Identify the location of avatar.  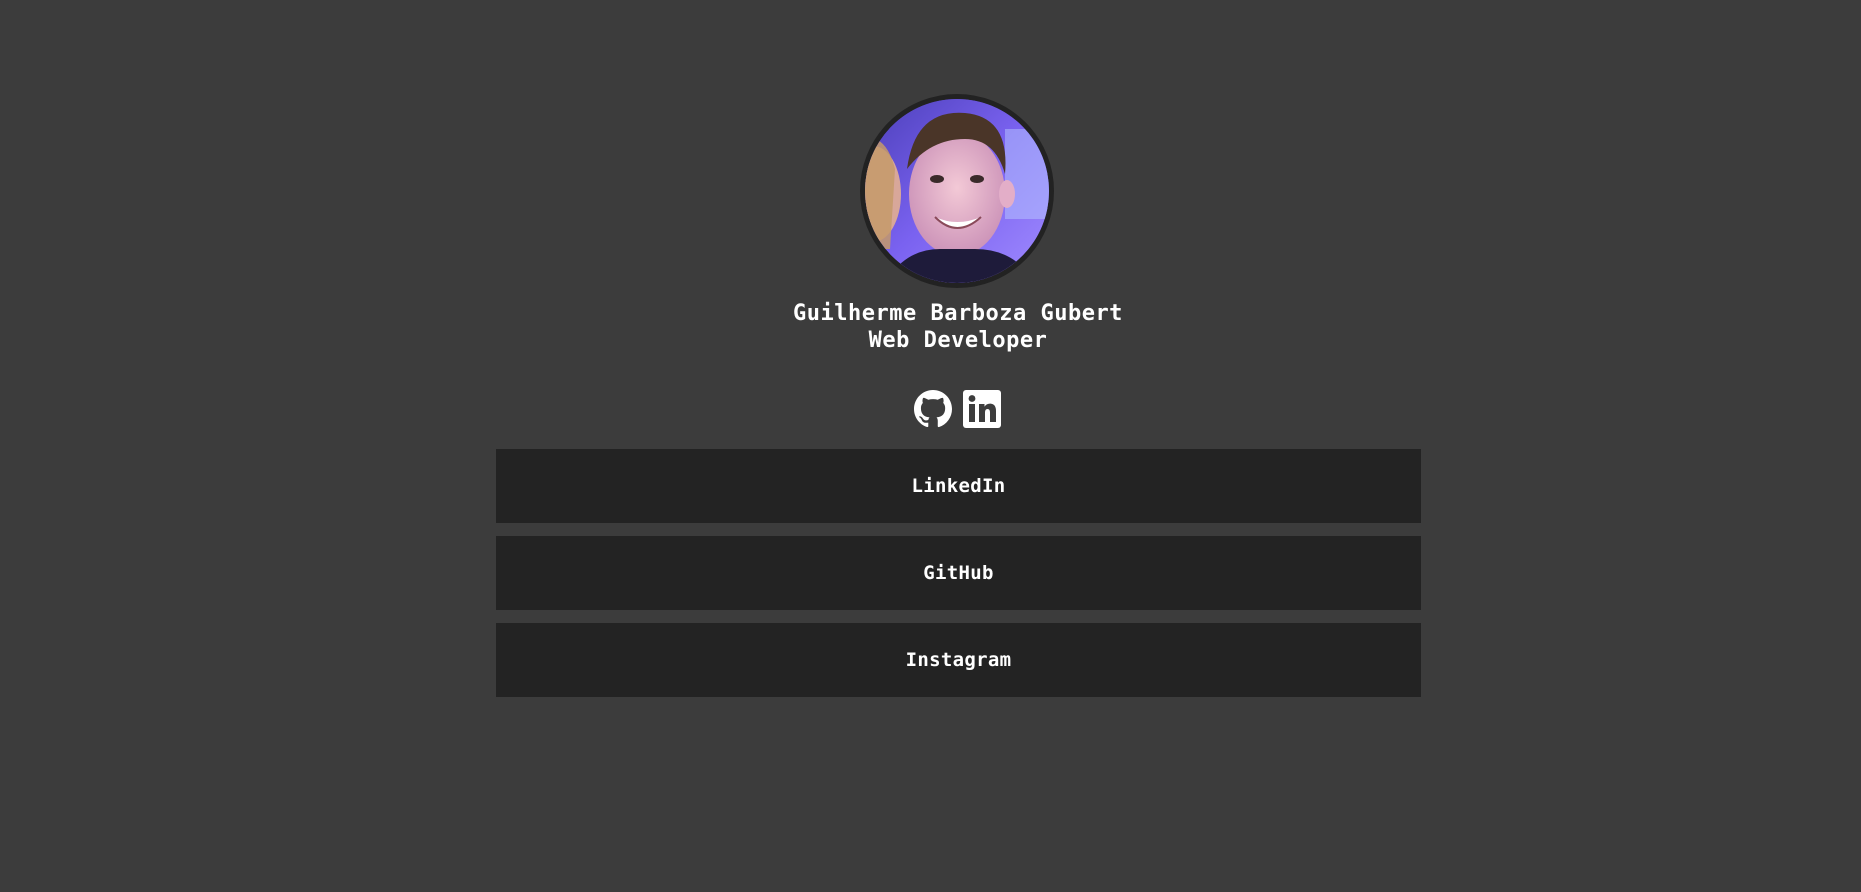
(957, 191).